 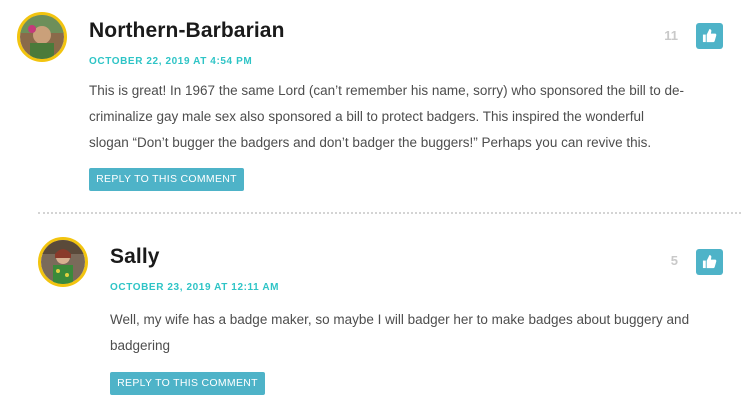 What do you see at coordinates (187, 383) in the screenshot?
I see `reply-button: REPLY TO THIS COMMENT` at bounding box center [187, 383].